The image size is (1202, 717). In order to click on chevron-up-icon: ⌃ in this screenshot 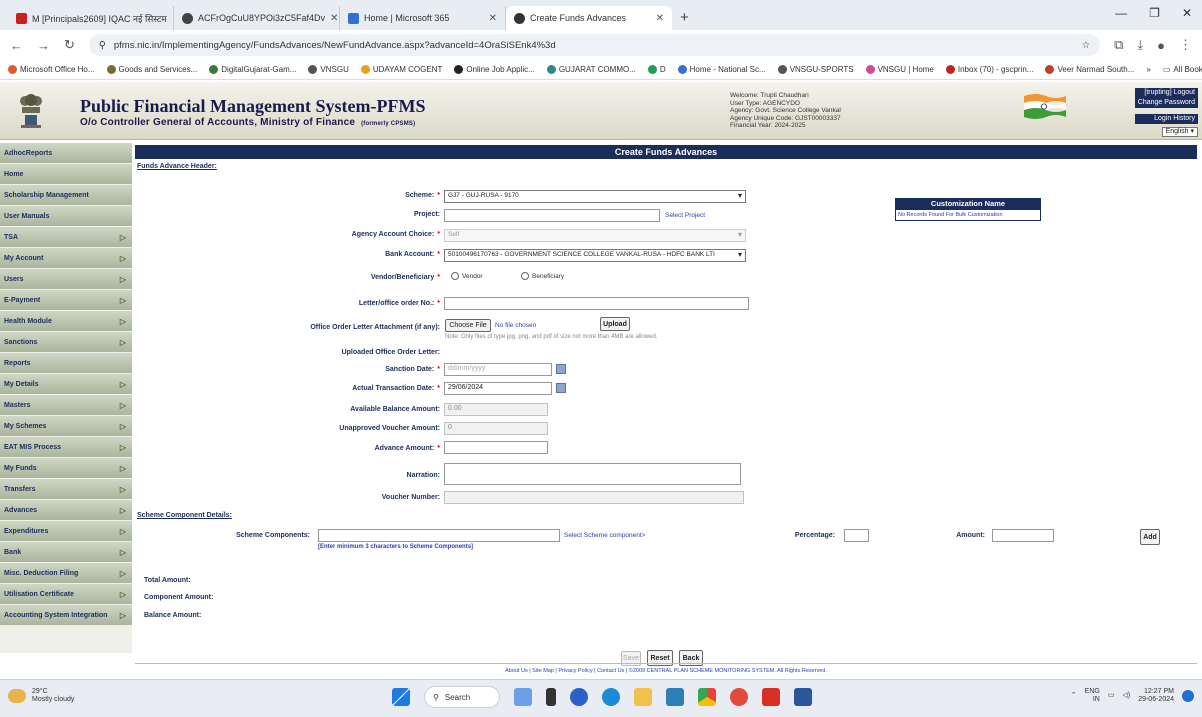, I will do `click(1074, 696)`.